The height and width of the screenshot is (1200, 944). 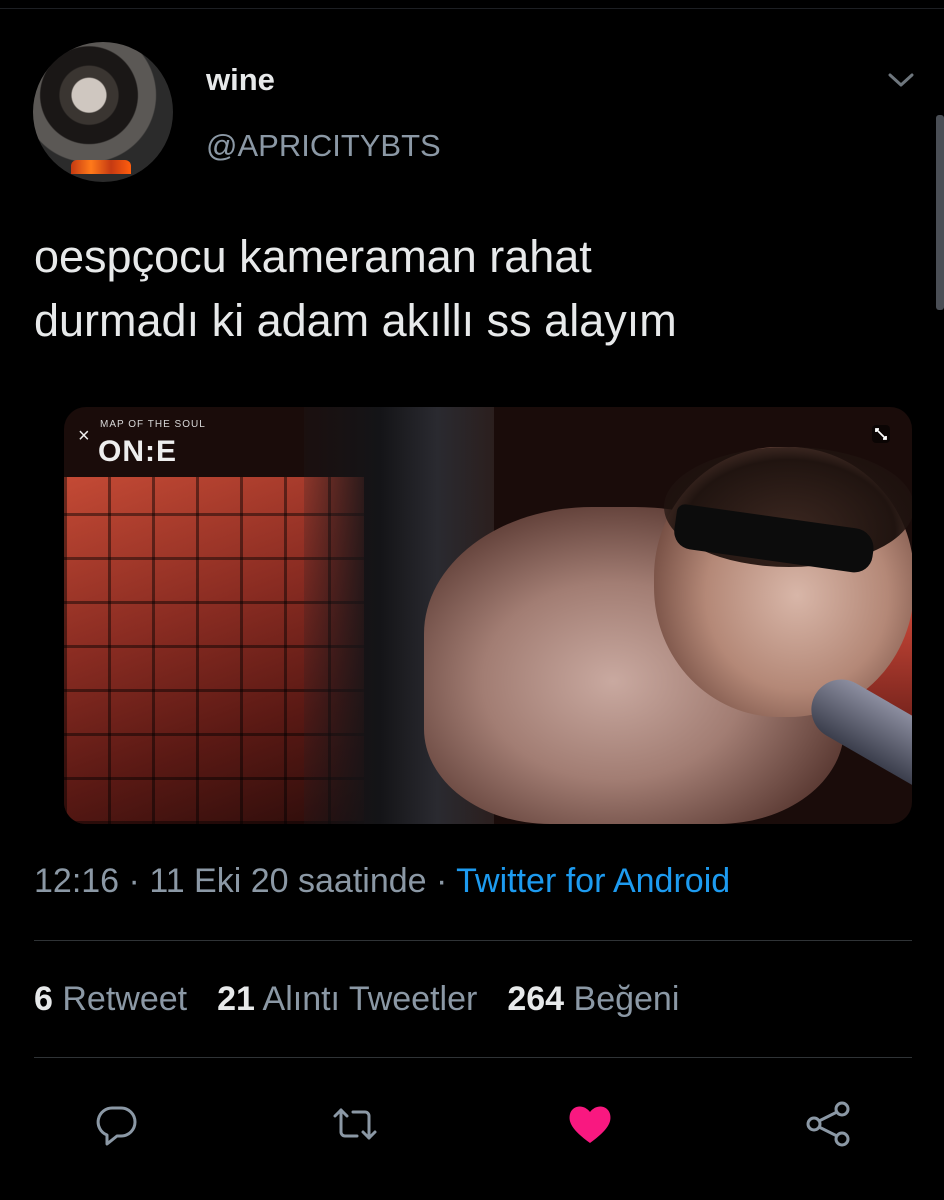 What do you see at coordinates (137, 451) in the screenshot?
I see `media-overlay-logo: ON:E` at bounding box center [137, 451].